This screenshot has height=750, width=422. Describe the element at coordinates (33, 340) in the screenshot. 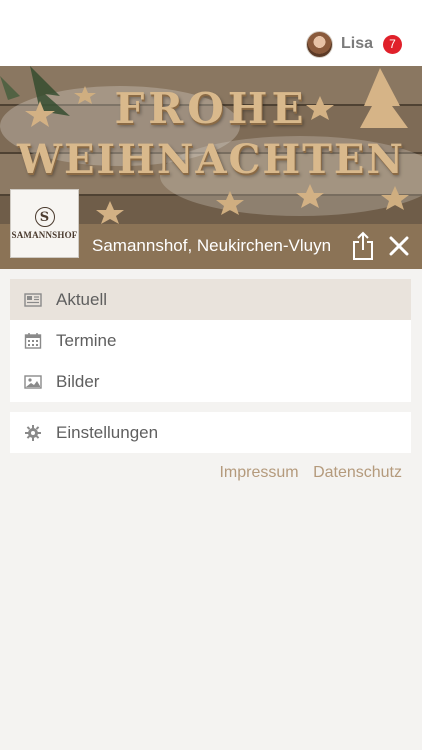

I see `calendar-icon` at that location.